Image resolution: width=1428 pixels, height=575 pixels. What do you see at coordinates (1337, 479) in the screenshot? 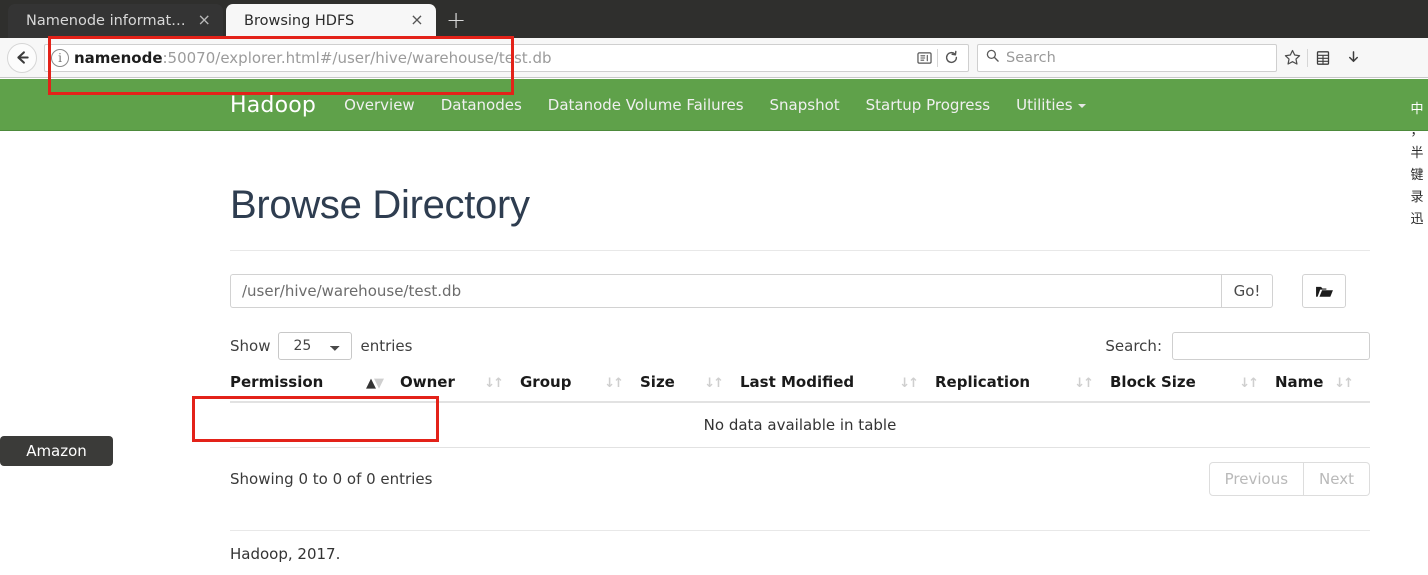
I see `next-button: Next` at bounding box center [1337, 479].